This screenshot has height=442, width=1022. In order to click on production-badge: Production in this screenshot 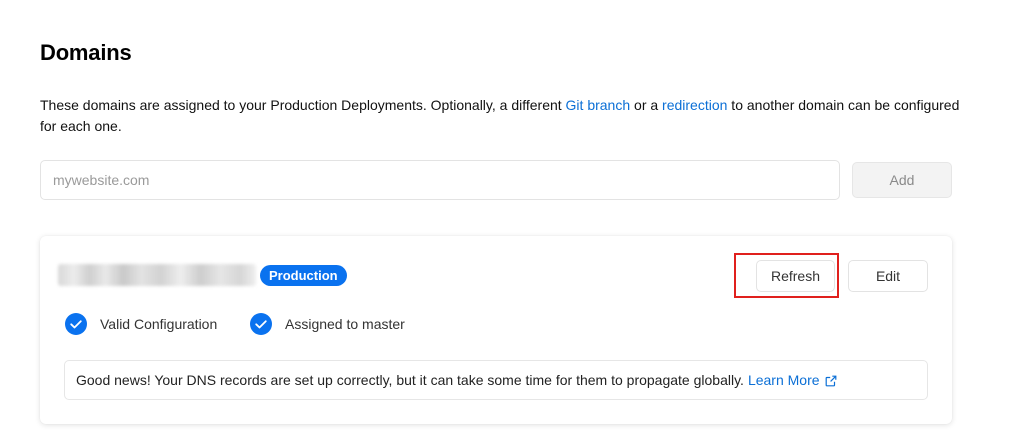, I will do `click(303, 275)`.